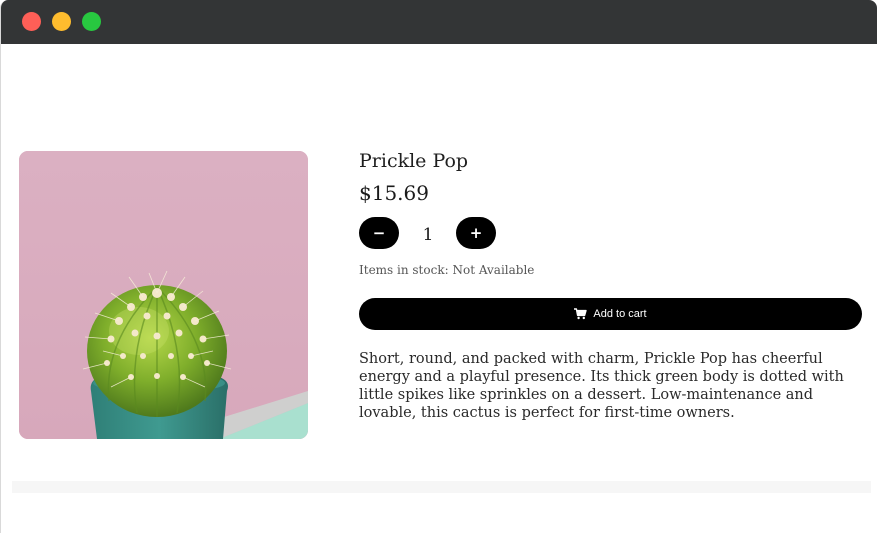 This screenshot has width=877, height=533. Describe the element at coordinates (31, 21) in the screenshot. I see `close-window-button` at that location.